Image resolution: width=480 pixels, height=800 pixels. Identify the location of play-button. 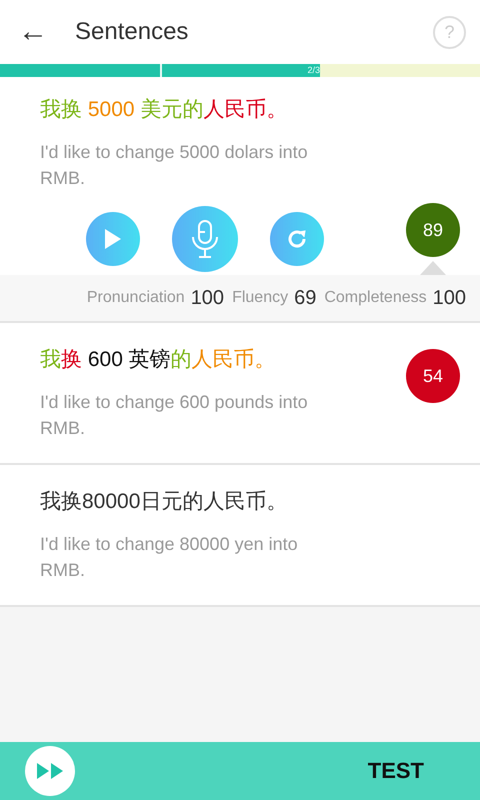
(113, 239).